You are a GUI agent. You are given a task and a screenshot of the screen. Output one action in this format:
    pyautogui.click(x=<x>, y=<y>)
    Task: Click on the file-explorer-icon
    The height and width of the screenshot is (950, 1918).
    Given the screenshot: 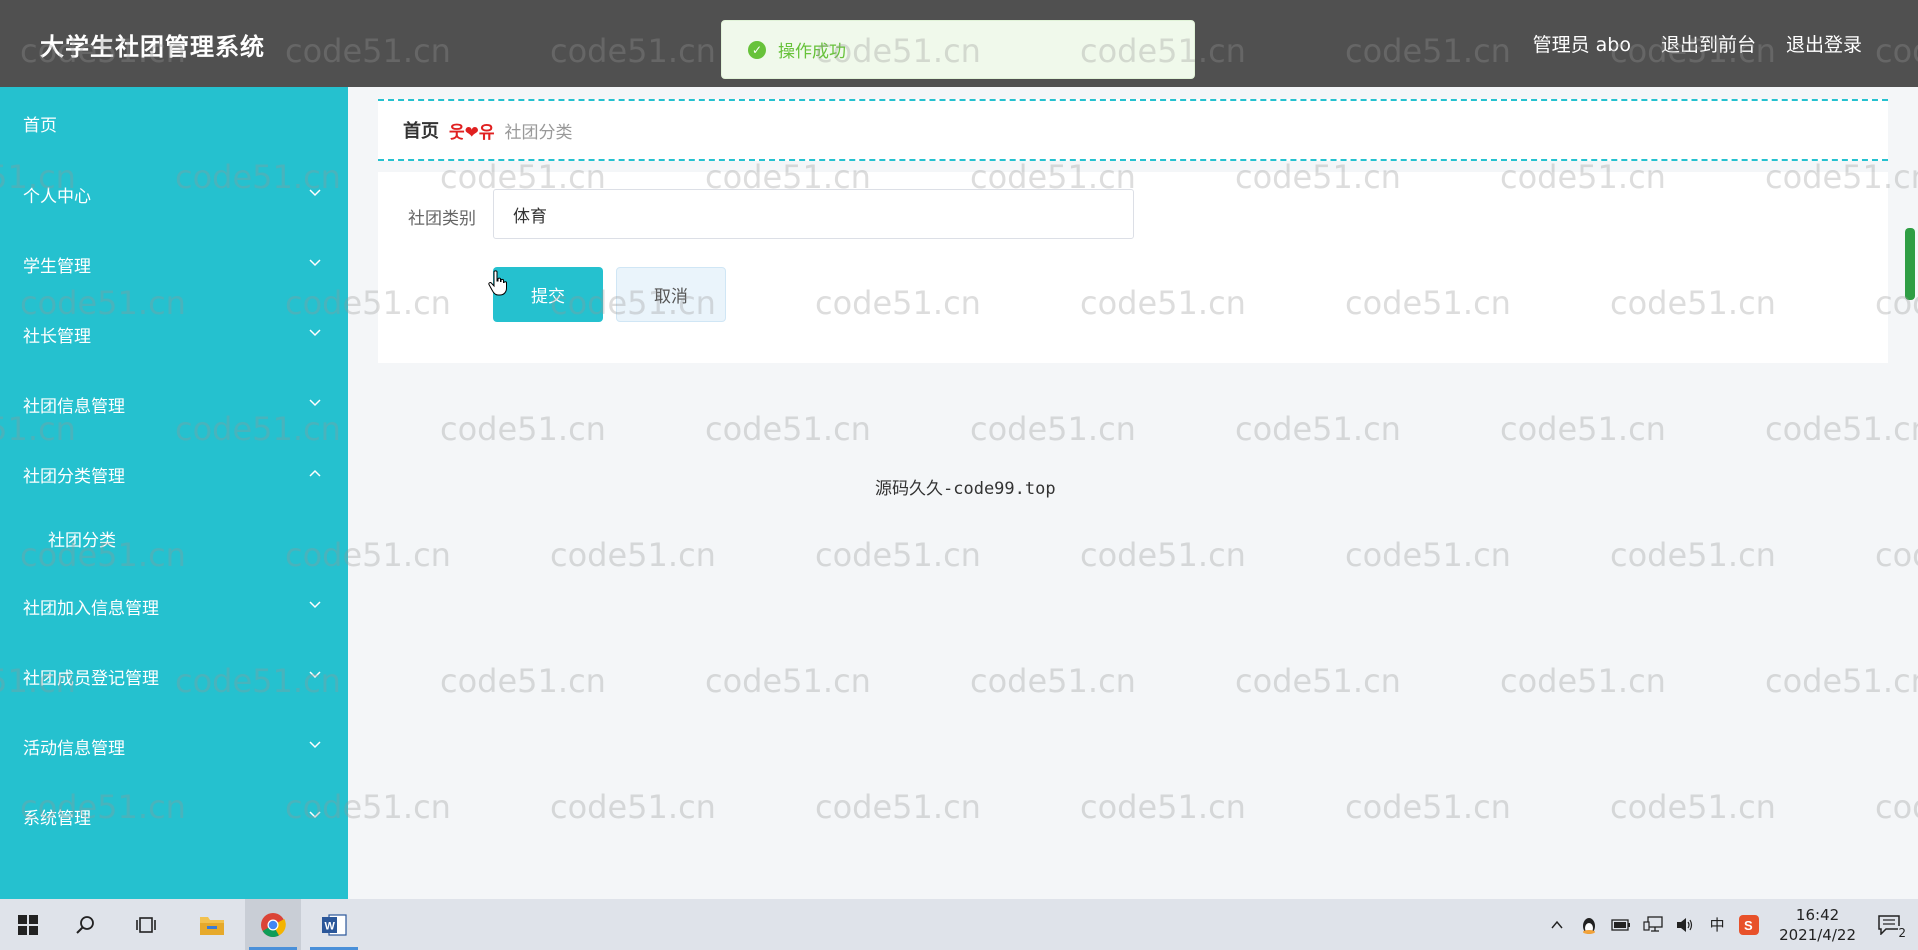 What is the action you would take?
    pyautogui.click(x=212, y=924)
    